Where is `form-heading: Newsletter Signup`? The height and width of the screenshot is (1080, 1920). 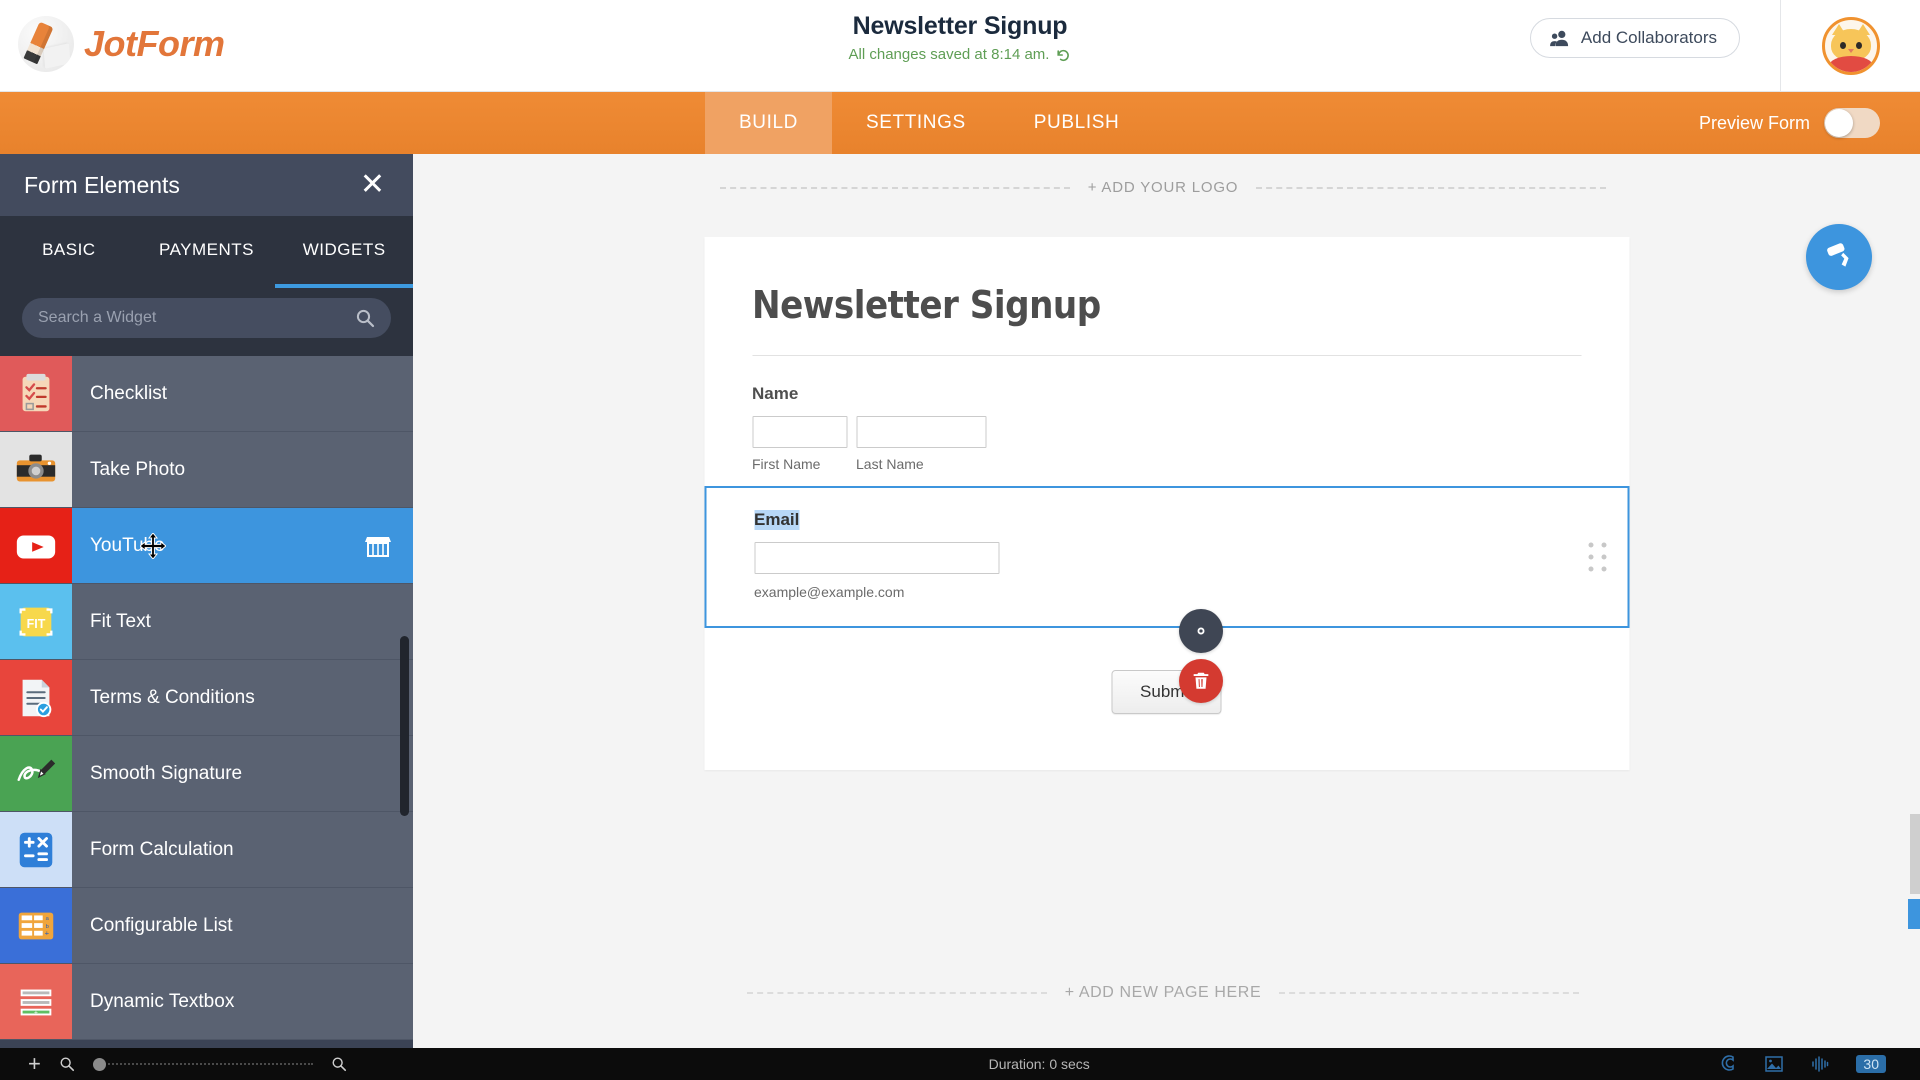 form-heading: Newsletter Signup is located at coordinates (1166, 305).